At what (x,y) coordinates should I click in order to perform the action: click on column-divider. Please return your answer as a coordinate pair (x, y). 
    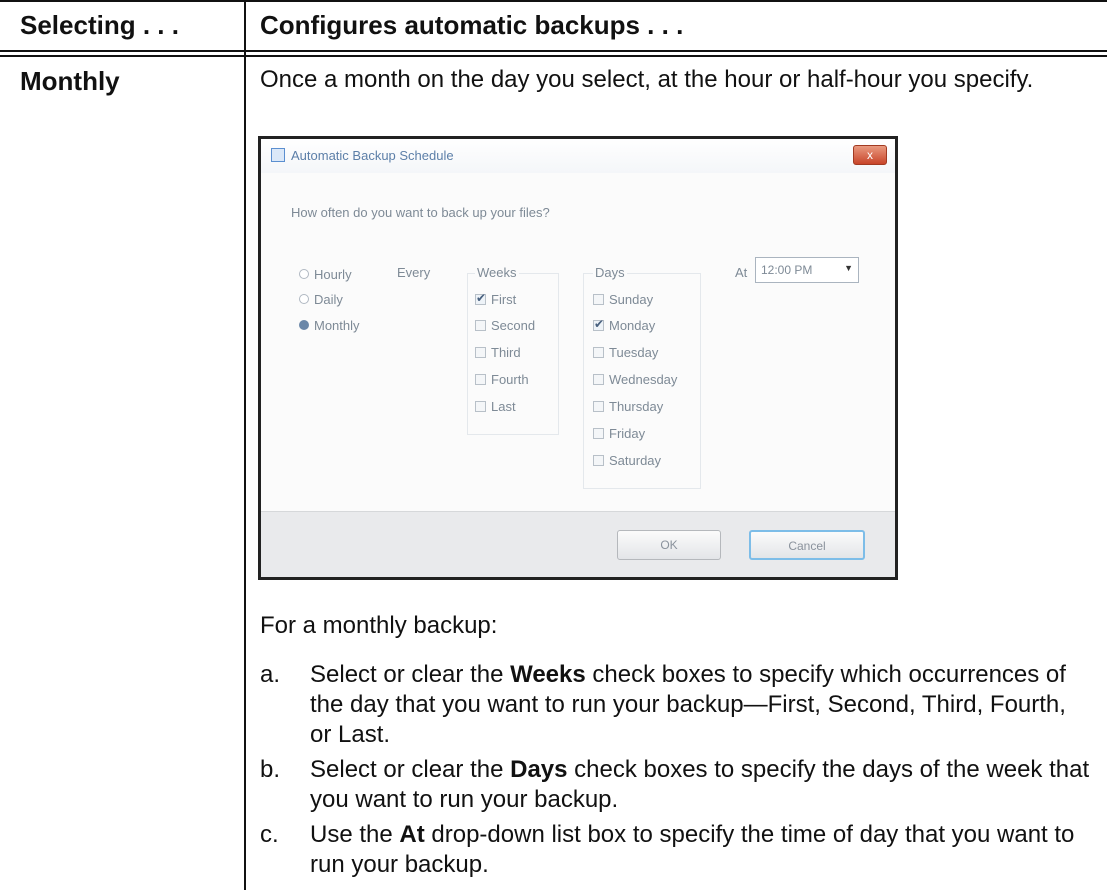
    Looking at the image, I should click on (245, 445).